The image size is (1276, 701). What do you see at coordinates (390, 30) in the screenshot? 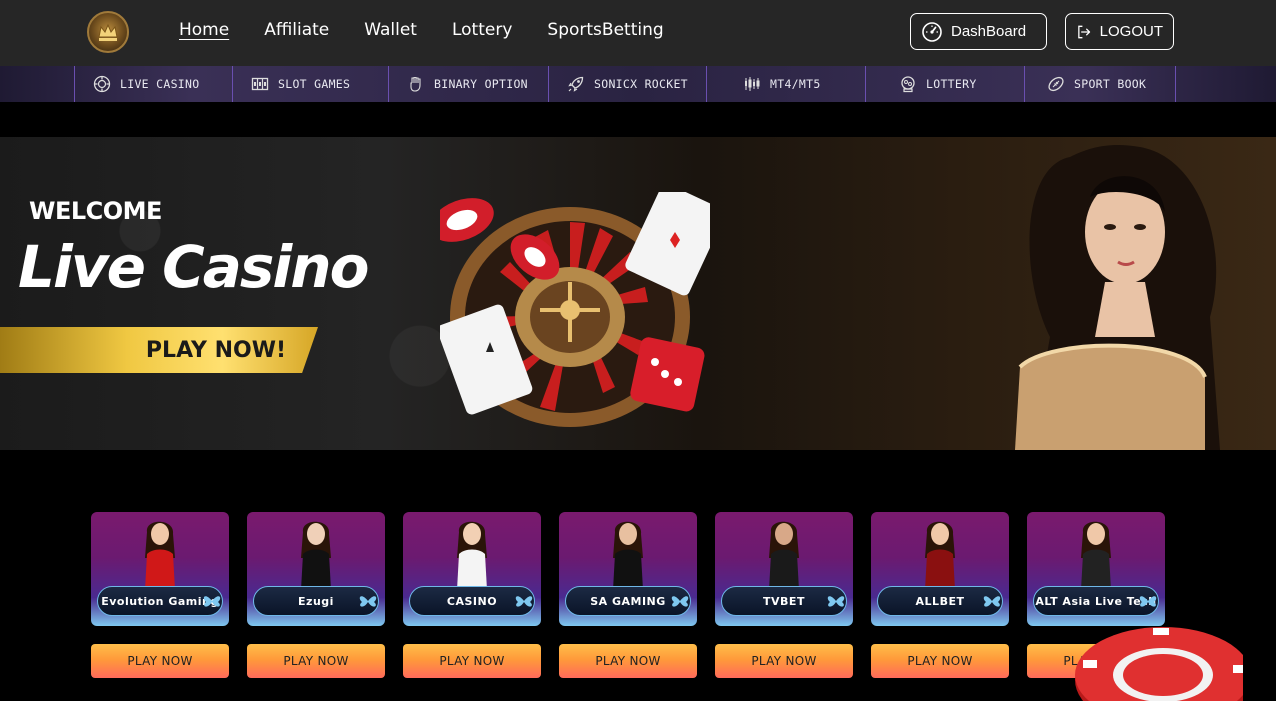
I see `nav-wallet: Wallet` at bounding box center [390, 30].